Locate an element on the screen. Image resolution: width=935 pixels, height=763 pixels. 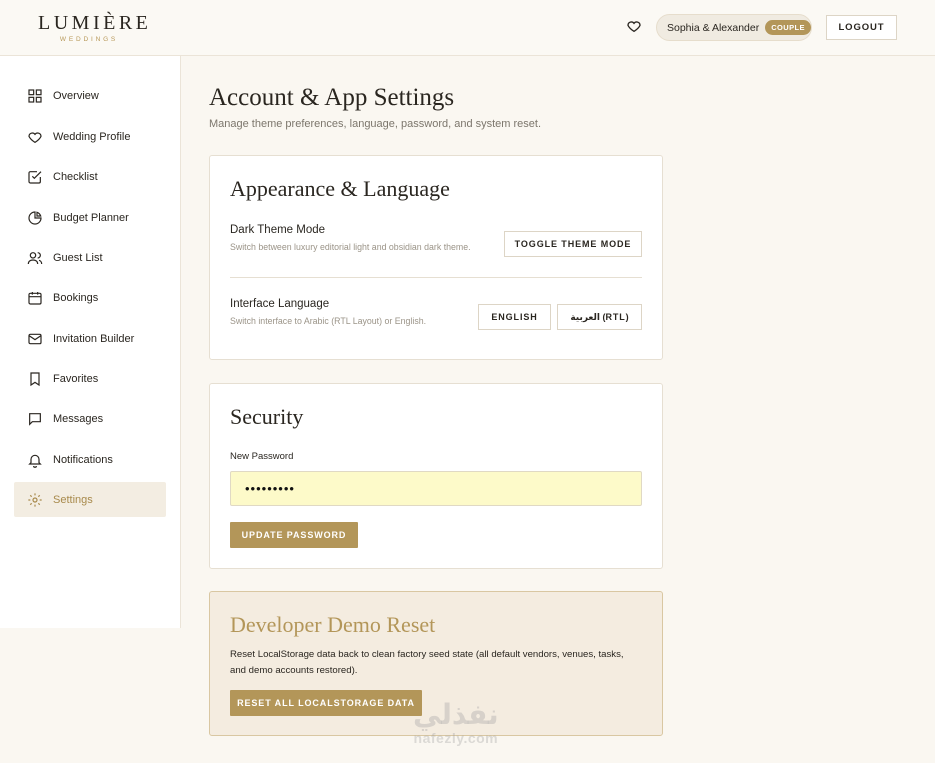
sidebar-item-label: Guest List is located at coordinates (78, 257).